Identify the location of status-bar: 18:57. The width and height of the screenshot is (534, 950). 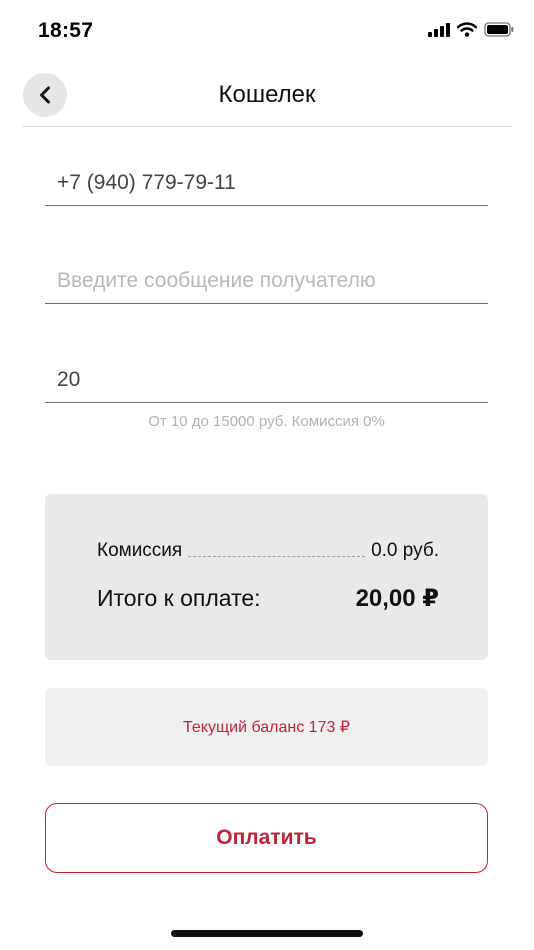
(267, 32).